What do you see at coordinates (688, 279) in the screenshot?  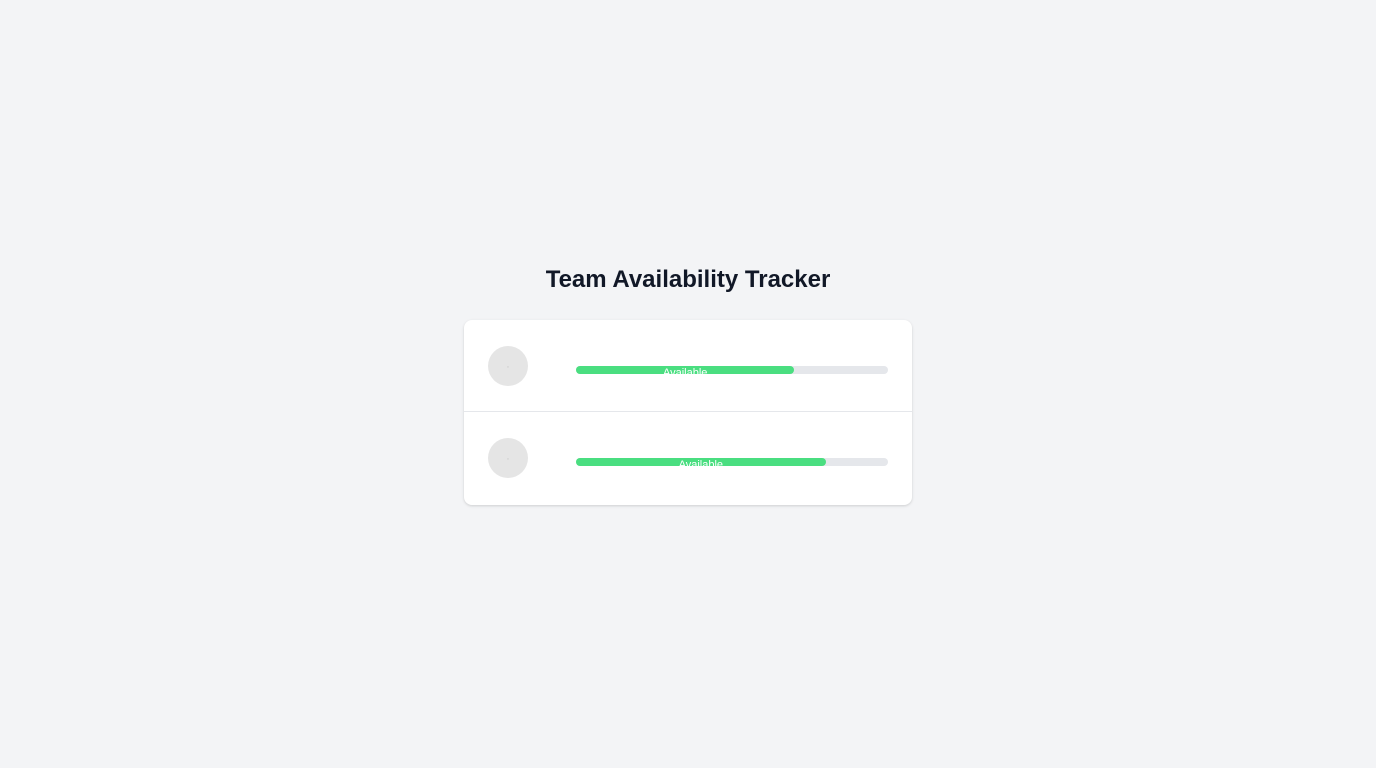 I see `page-title: Team Availability Tracker` at bounding box center [688, 279].